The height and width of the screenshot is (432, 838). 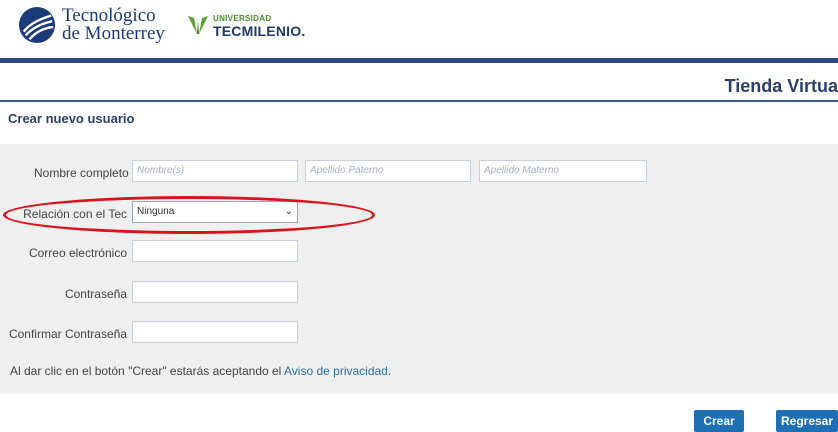 I want to click on create-button: Crear, so click(x=719, y=421).